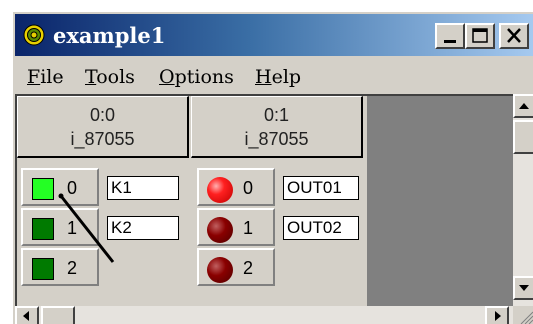 This screenshot has width=533, height=324. I want to click on close-button, so click(514, 36).